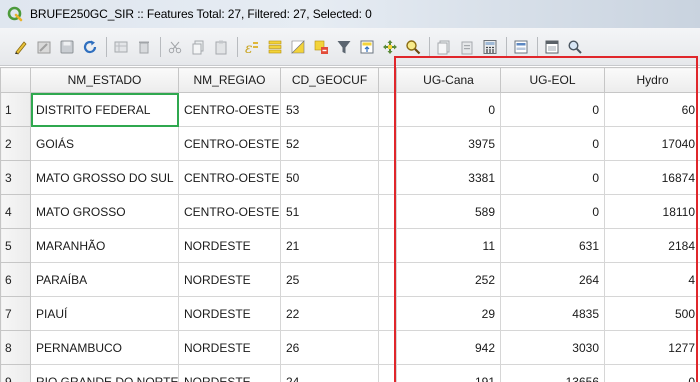 The image size is (700, 382). I want to click on cell-cd-geocuf: 51, so click(329, 211).